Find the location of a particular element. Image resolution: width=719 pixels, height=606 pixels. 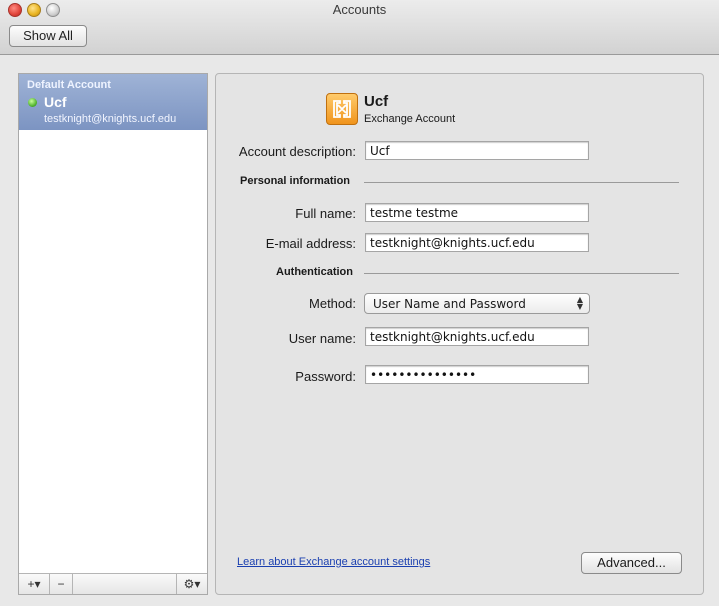

full-name-input: testme testme is located at coordinates (477, 212).